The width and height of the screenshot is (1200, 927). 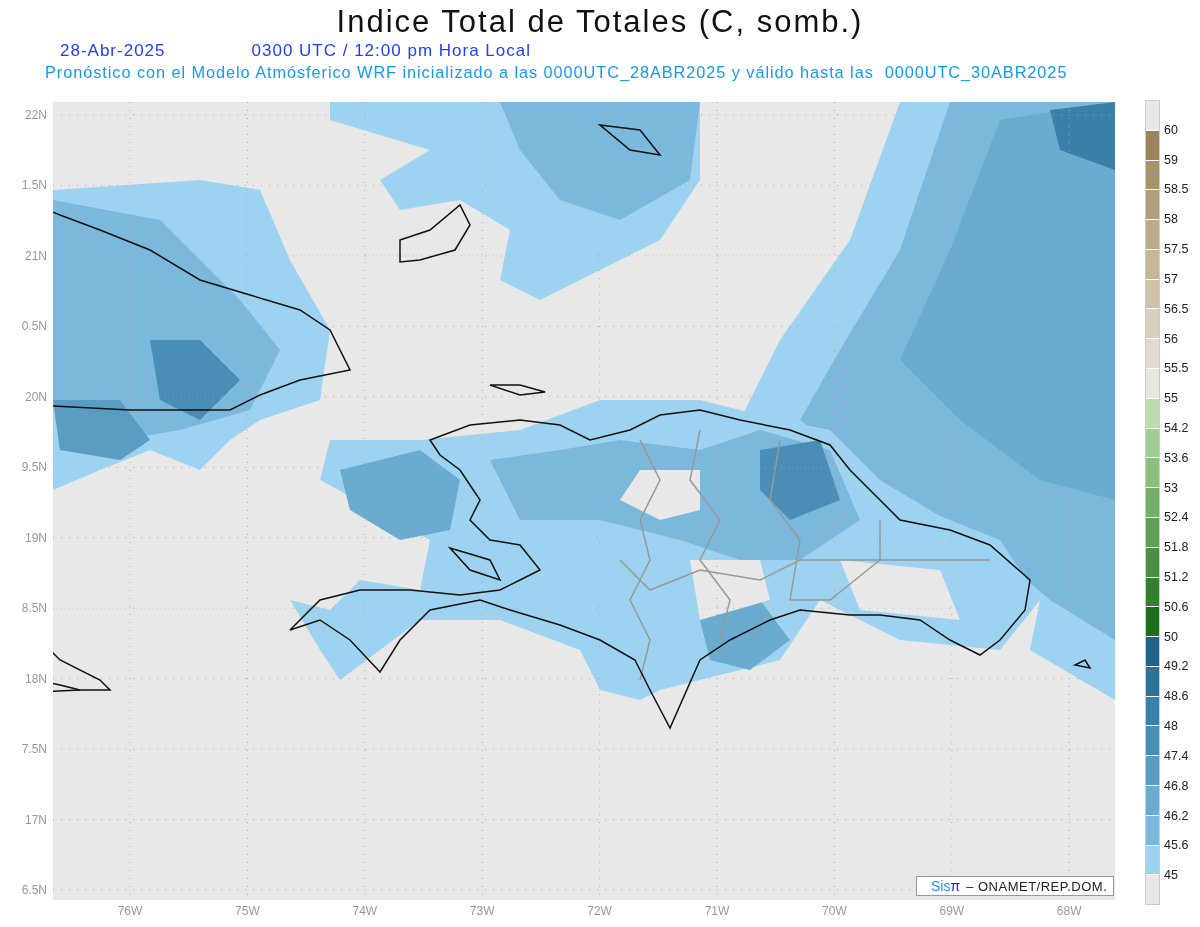 I want to click on longitude-label: 72W, so click(x=599, y=911).